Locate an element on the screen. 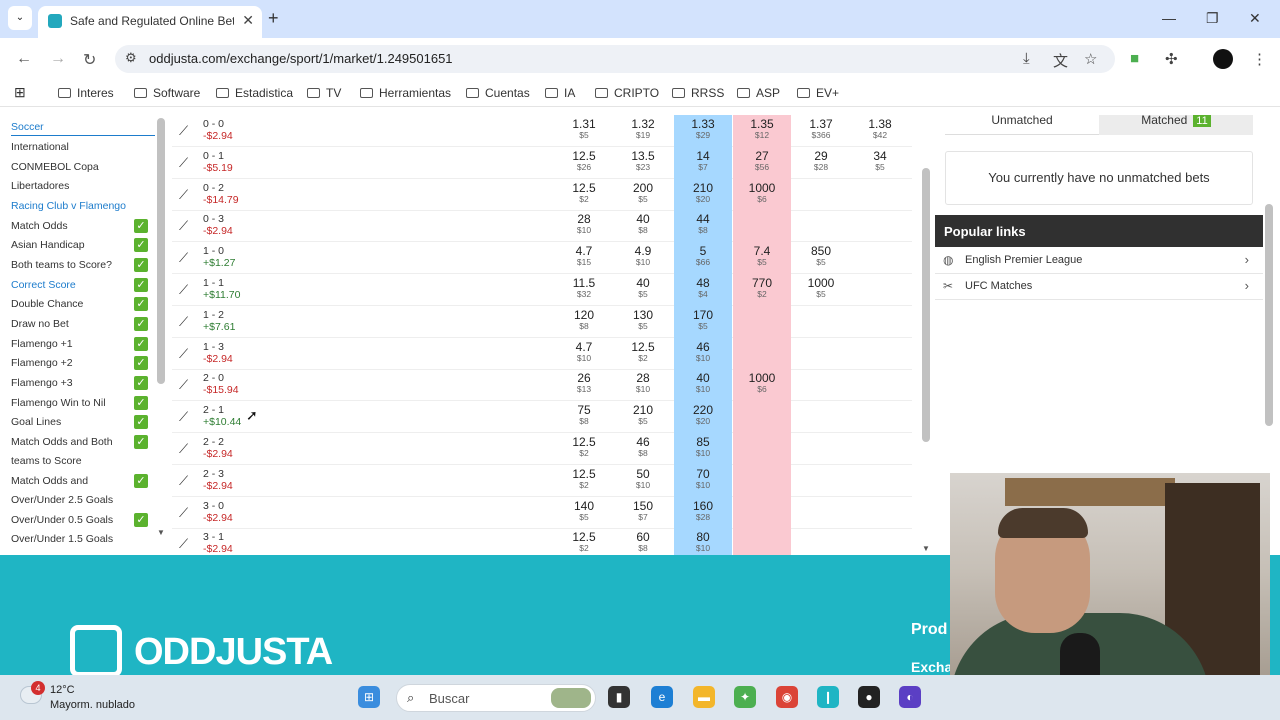 The height and width of the screenshot is (720, 1280). obs-icon: ● is located at coordinates (869, 697).